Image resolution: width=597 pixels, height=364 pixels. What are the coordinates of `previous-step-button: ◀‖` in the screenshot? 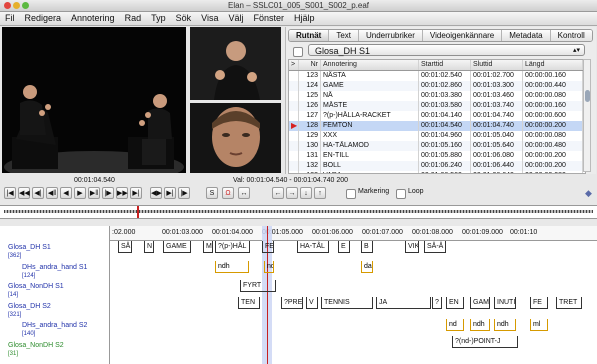 It's located at (52, 193).